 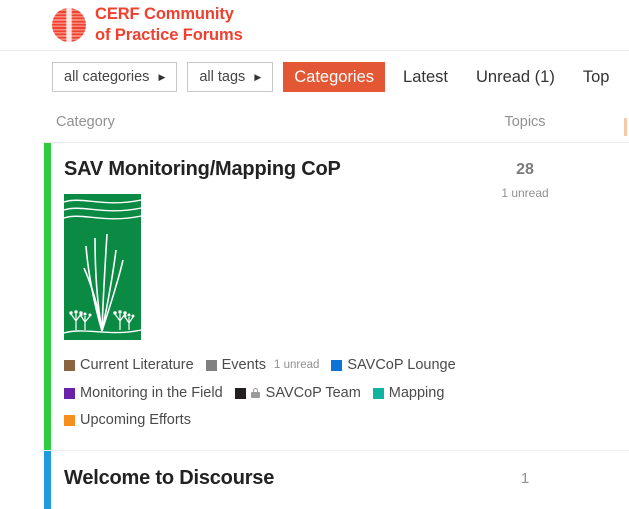 I want to click on subcategory-savcop-team: SAVCoP Team, so click(x=297, y=393).